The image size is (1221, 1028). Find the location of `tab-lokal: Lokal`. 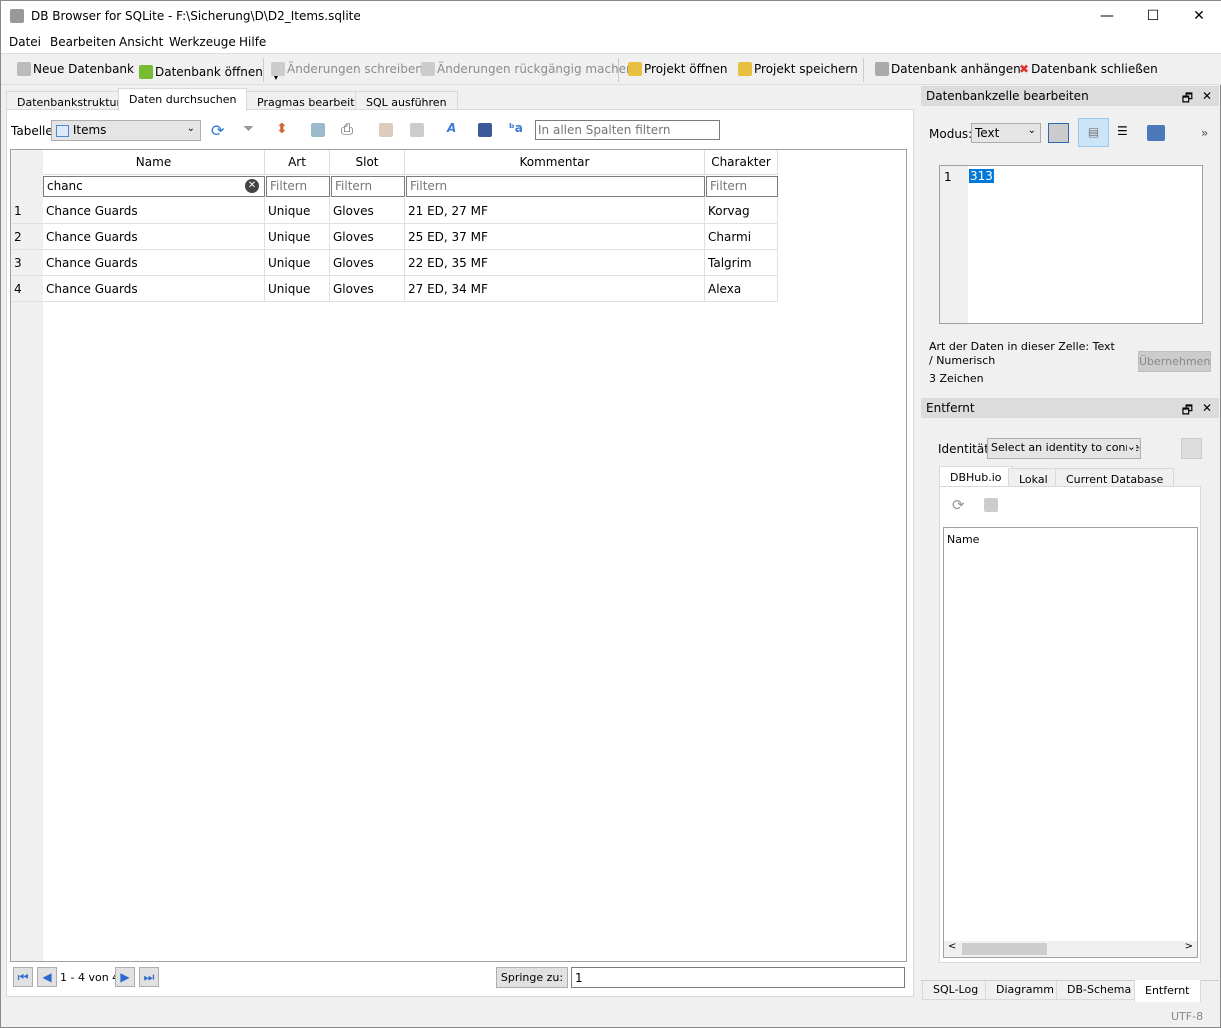

tab-lokal: Lokal is located at coordinates (1033, 477).